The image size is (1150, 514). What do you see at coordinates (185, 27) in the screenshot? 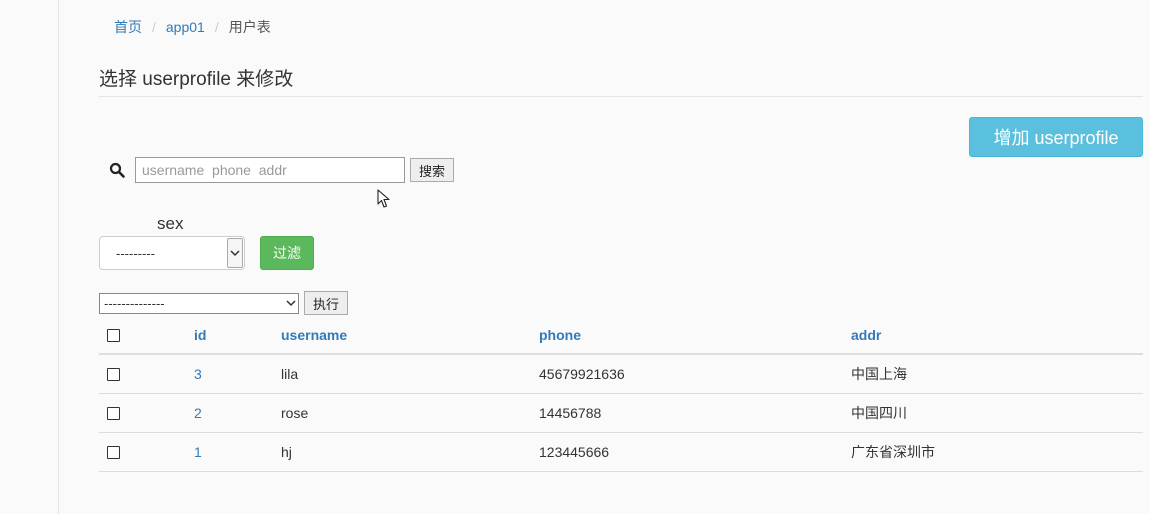
I see `breadcrumb-app: app01` at bounding box center [185, 27].